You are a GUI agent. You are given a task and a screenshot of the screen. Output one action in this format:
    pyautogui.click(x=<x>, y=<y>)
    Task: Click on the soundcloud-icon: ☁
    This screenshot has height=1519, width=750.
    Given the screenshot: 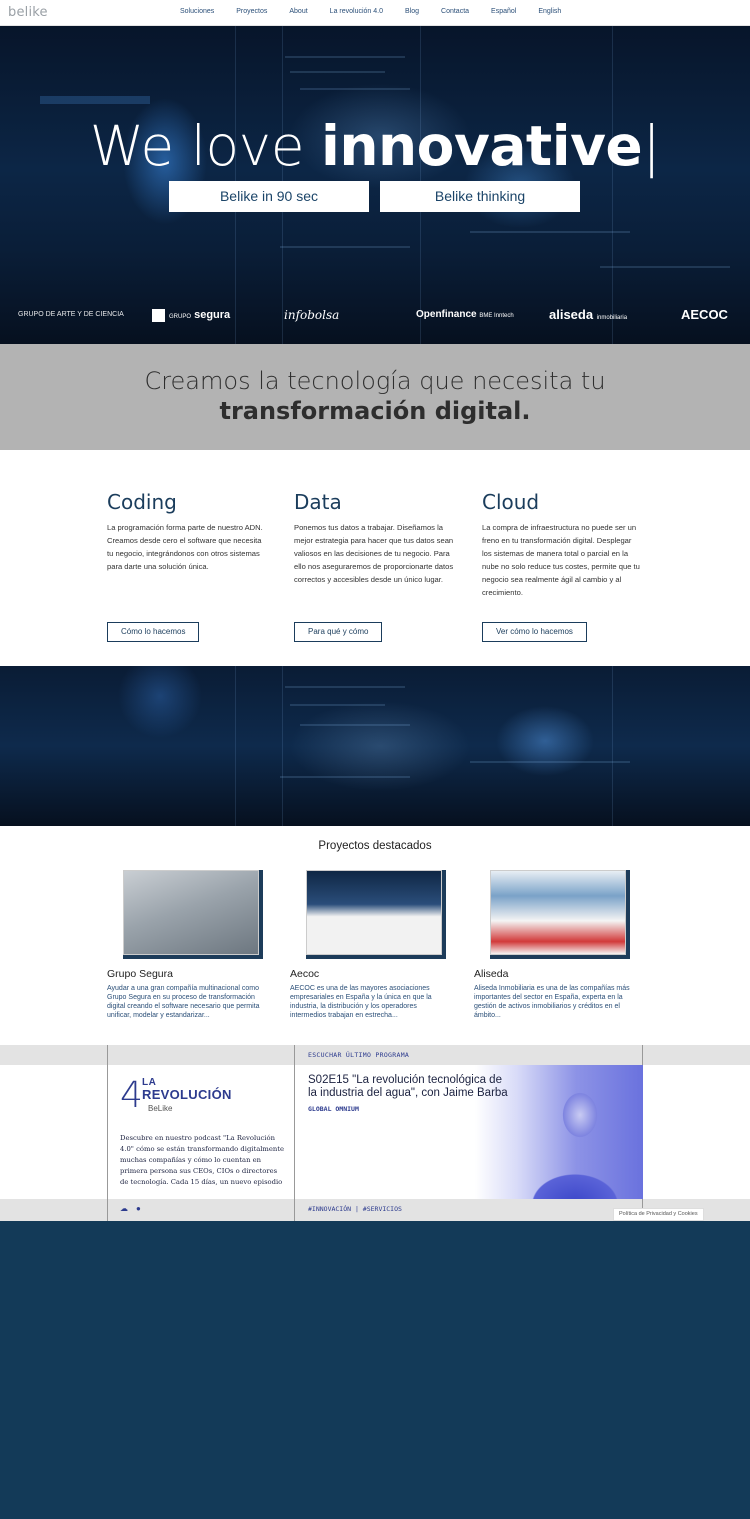 What is the action you would take?
    pyautogui.click(x=124, y=1208)
    